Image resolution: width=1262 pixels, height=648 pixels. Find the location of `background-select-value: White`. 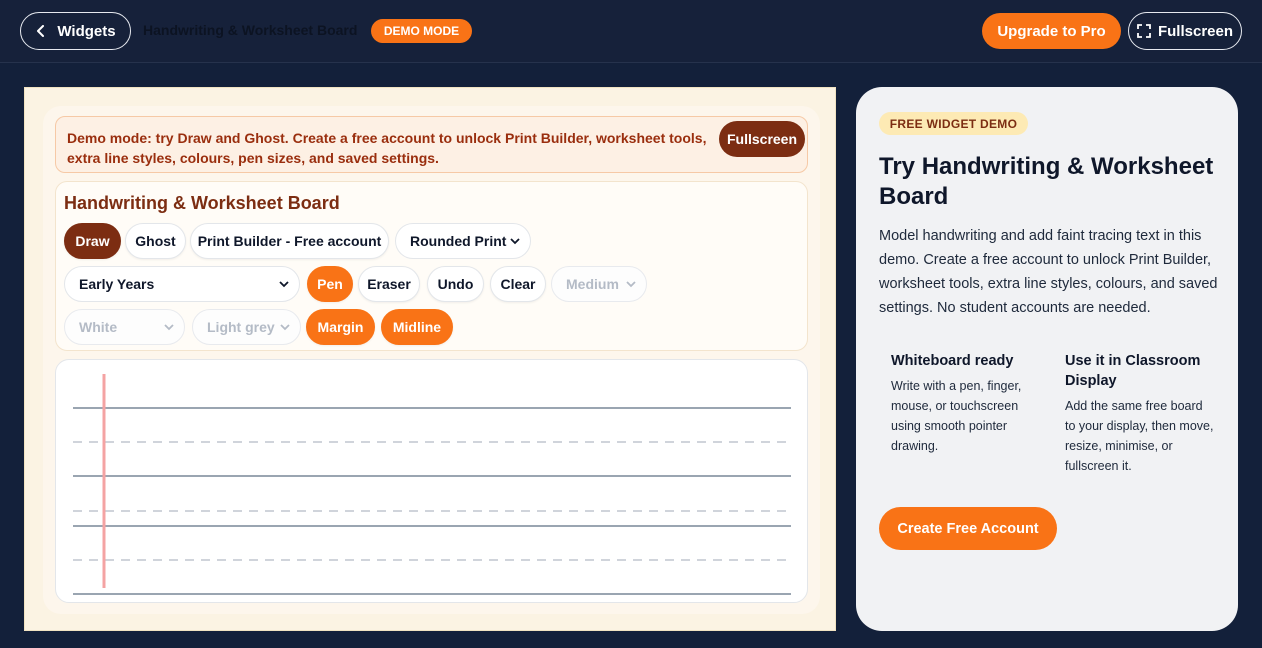

background-select-value: White is located at coordinates (98, 327).